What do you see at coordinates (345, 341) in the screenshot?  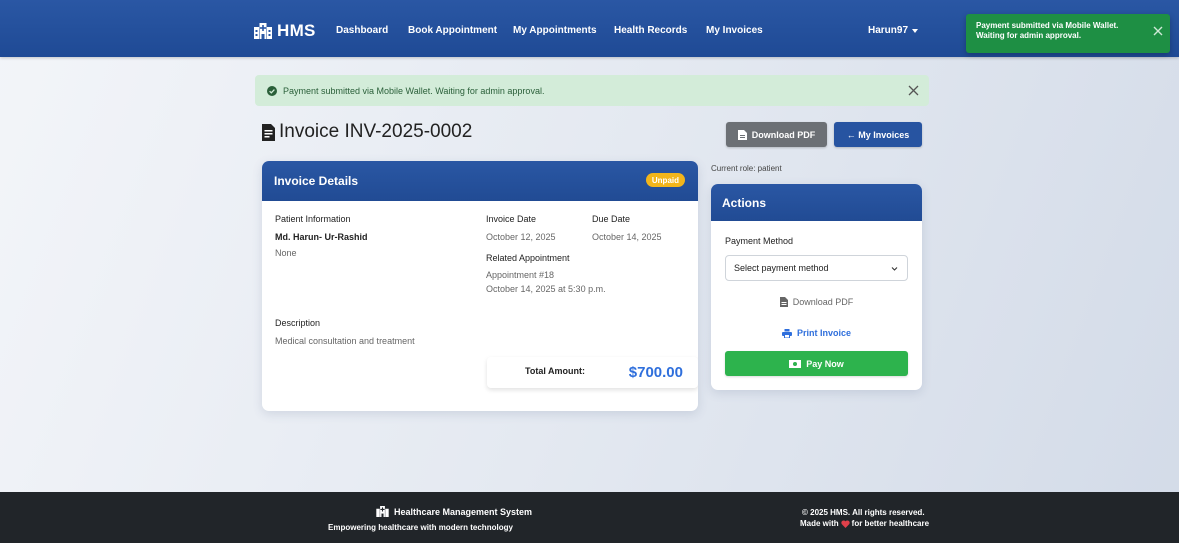 I see `description-text: Medical consultation and treatment` at bounding box center [345, 341].